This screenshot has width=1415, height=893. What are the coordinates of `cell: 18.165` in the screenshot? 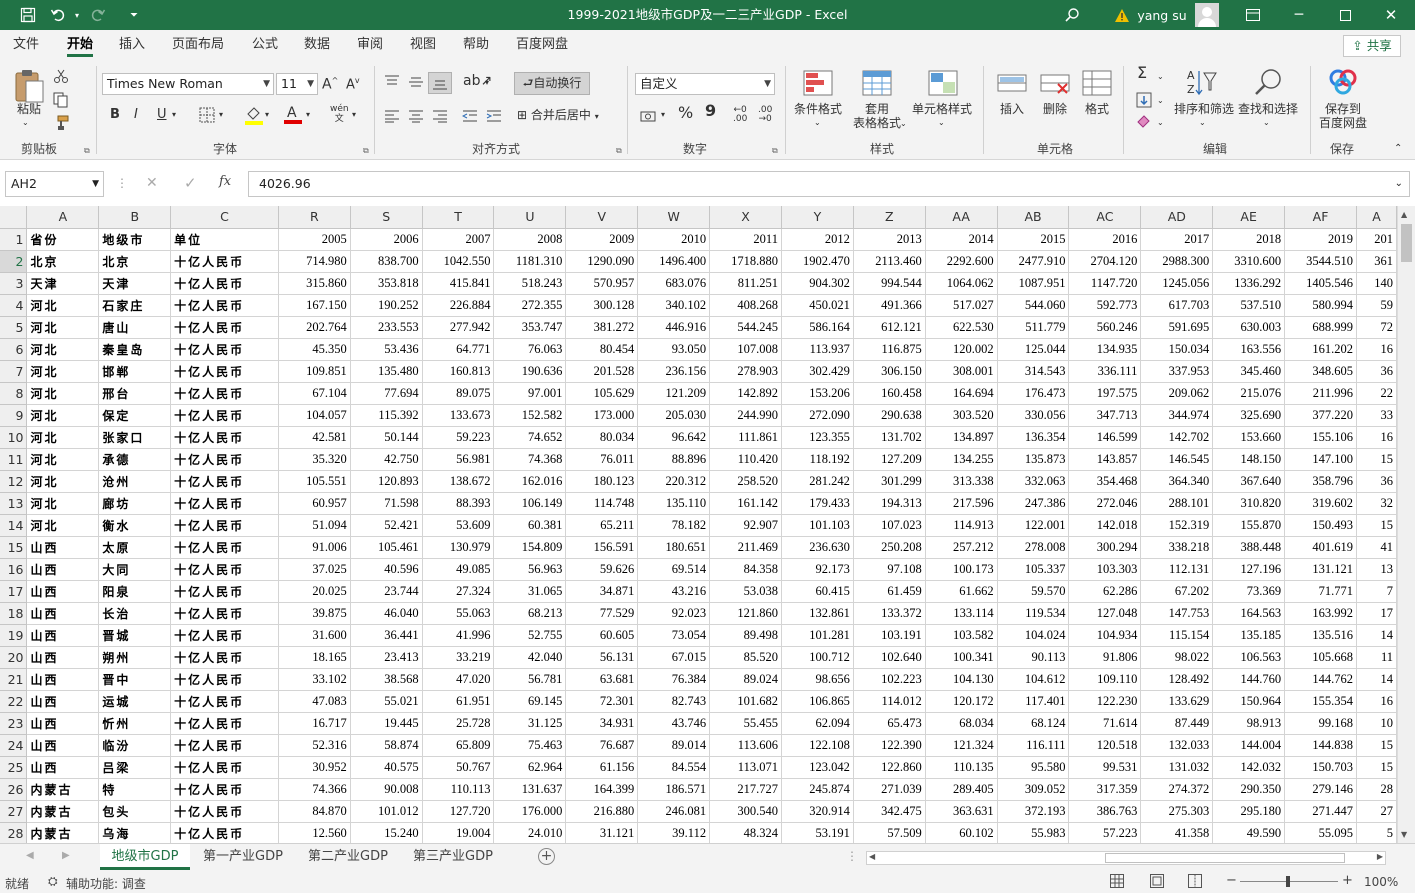 It's located at (314, 657).